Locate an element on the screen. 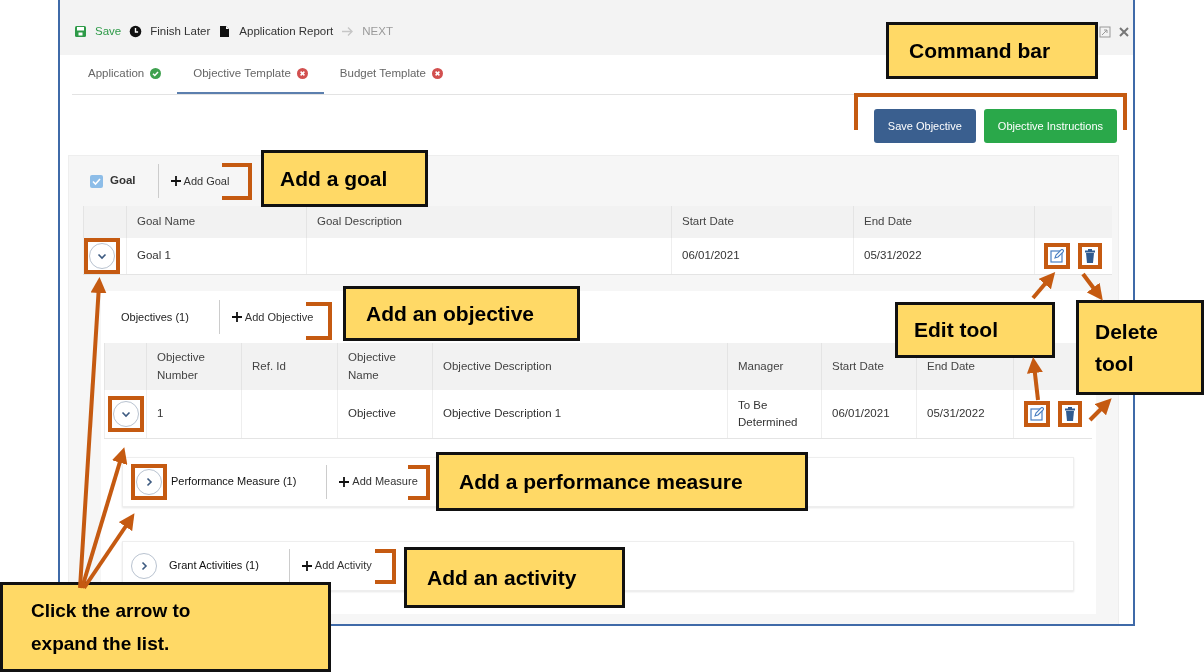 The image size is (1204, 672). clock-icon is located at coordinates (136, 31).